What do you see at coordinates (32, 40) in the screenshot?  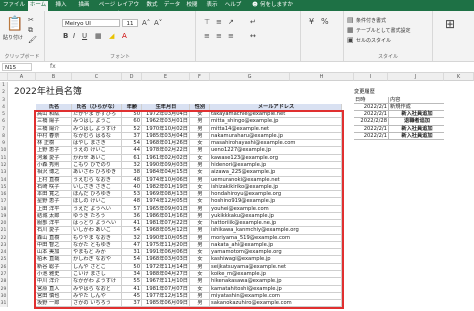 I see `format-painter-icon: 🖌` at bounding box center [32, 40].